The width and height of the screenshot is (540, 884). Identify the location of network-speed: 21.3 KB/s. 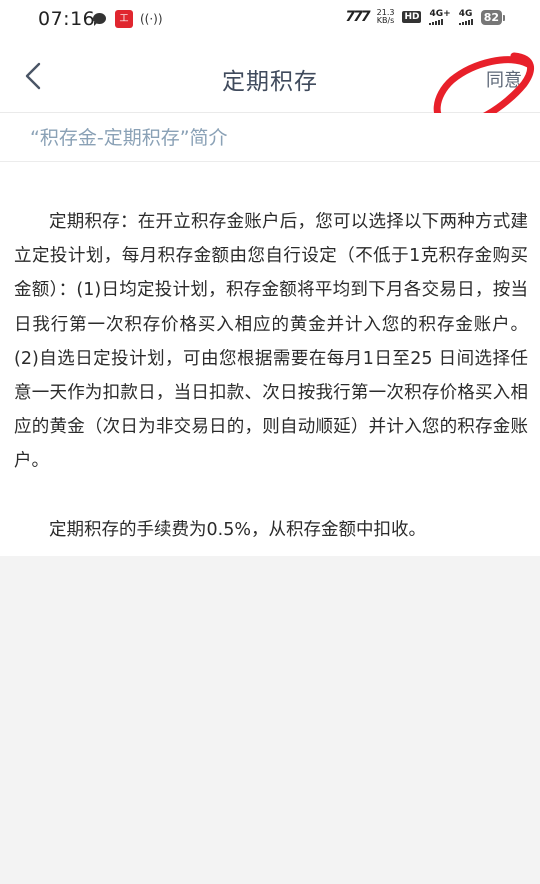
(386, 17).